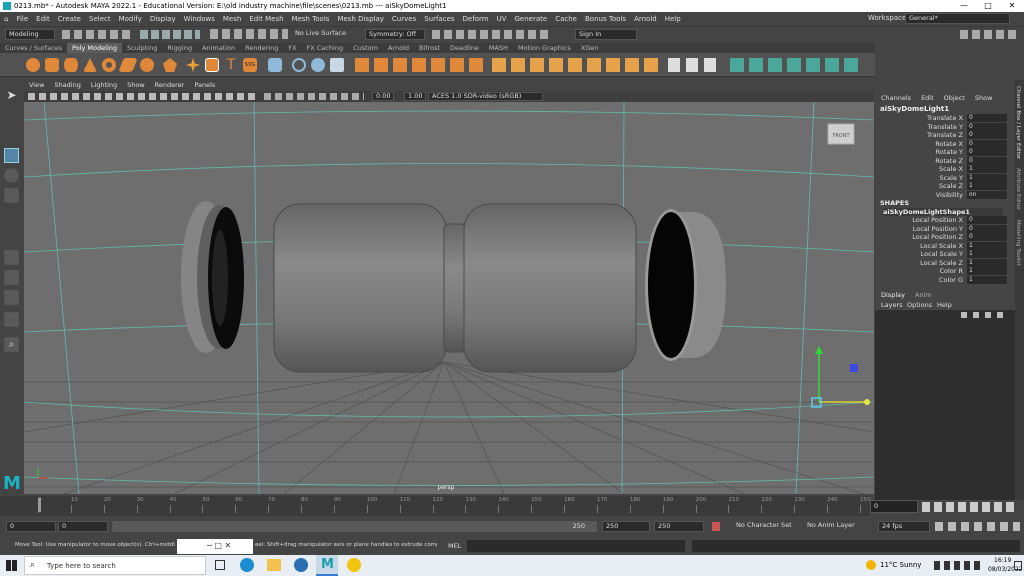 The height and width of the screenshot is (576, 1024). What do you see at coordinates (977, 526) in the screenshot?
I see `playback-option-icons` at bounding box center [977, 526].